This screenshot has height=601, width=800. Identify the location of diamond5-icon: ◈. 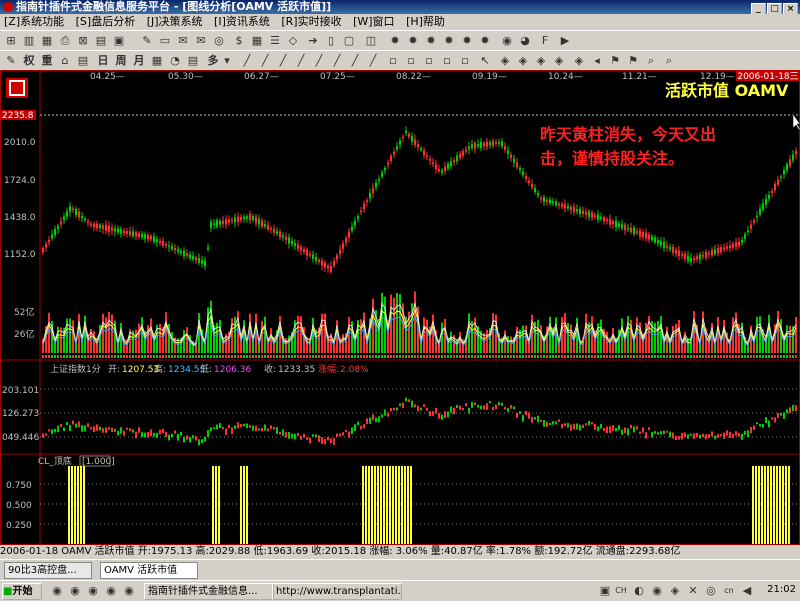
(579, 61).